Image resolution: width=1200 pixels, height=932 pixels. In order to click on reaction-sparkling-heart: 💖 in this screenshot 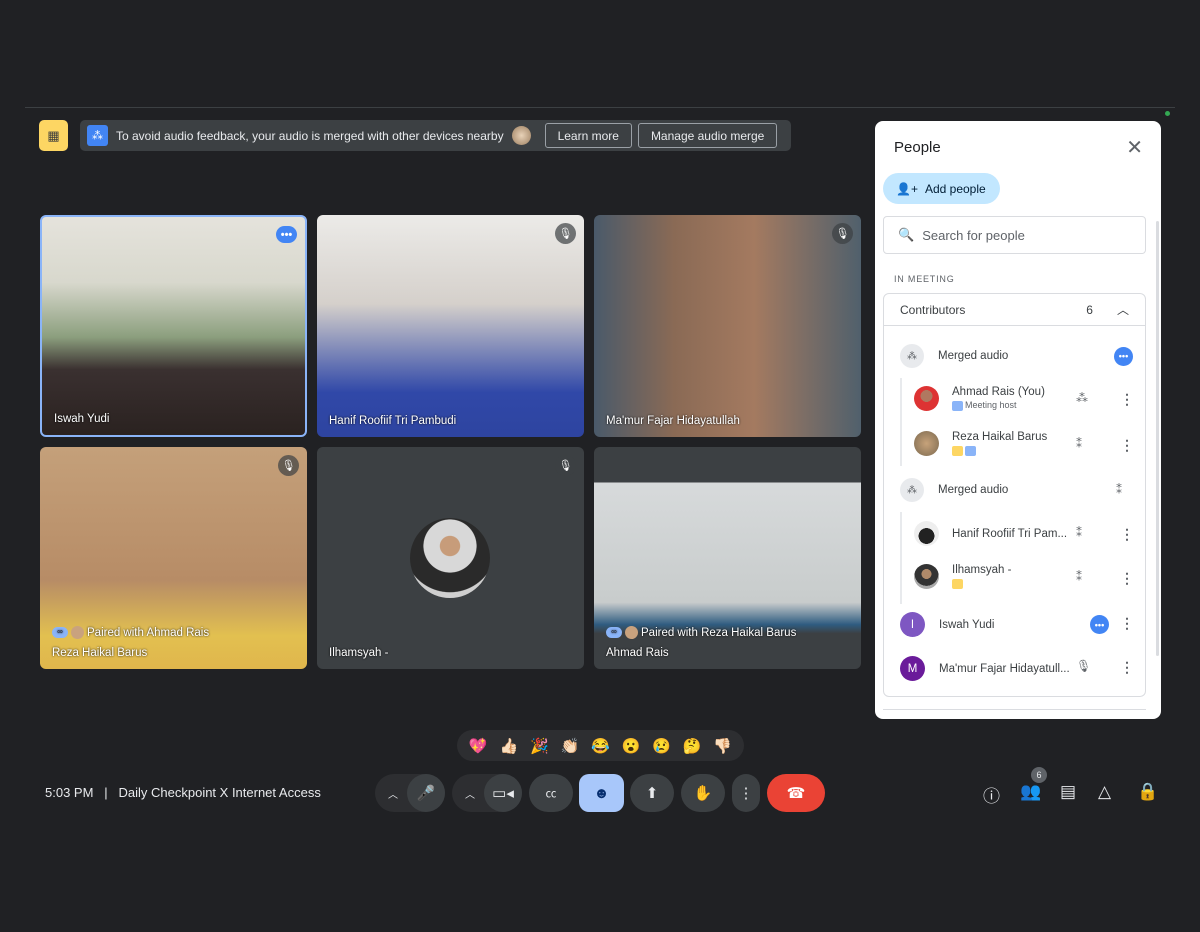, I will do `click(478, 746)`.